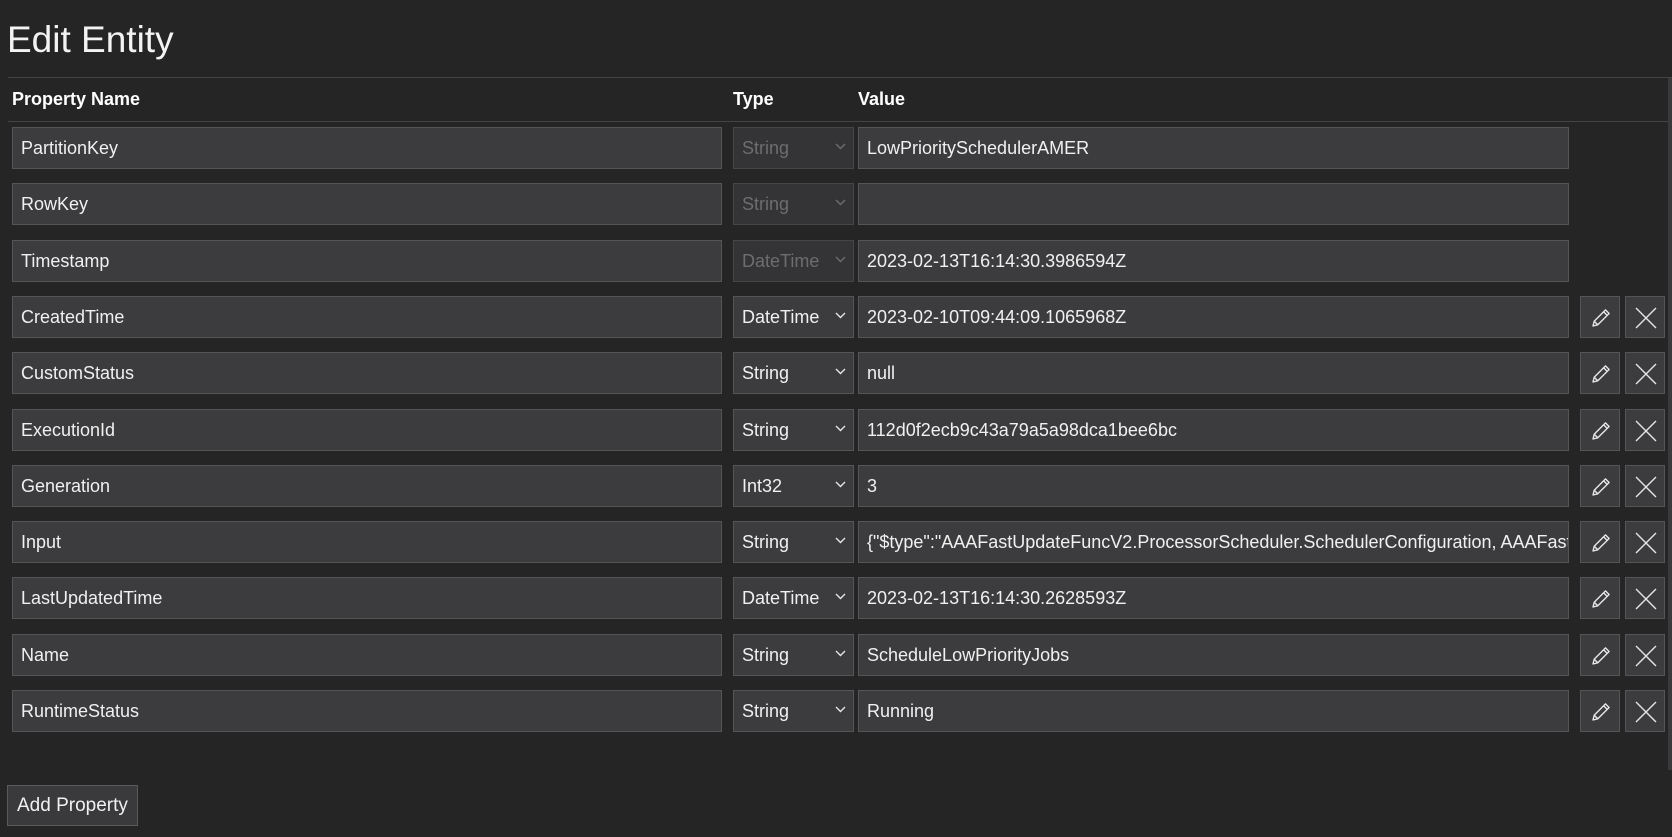 The width and height of the screenshot is (1672, 837). What do you see at coordinates (1213, 316) in the screenshot?
I see `property-value-input: 2023-02-10T09:44:09.1065968Z` at bounding box center [1213, 316].